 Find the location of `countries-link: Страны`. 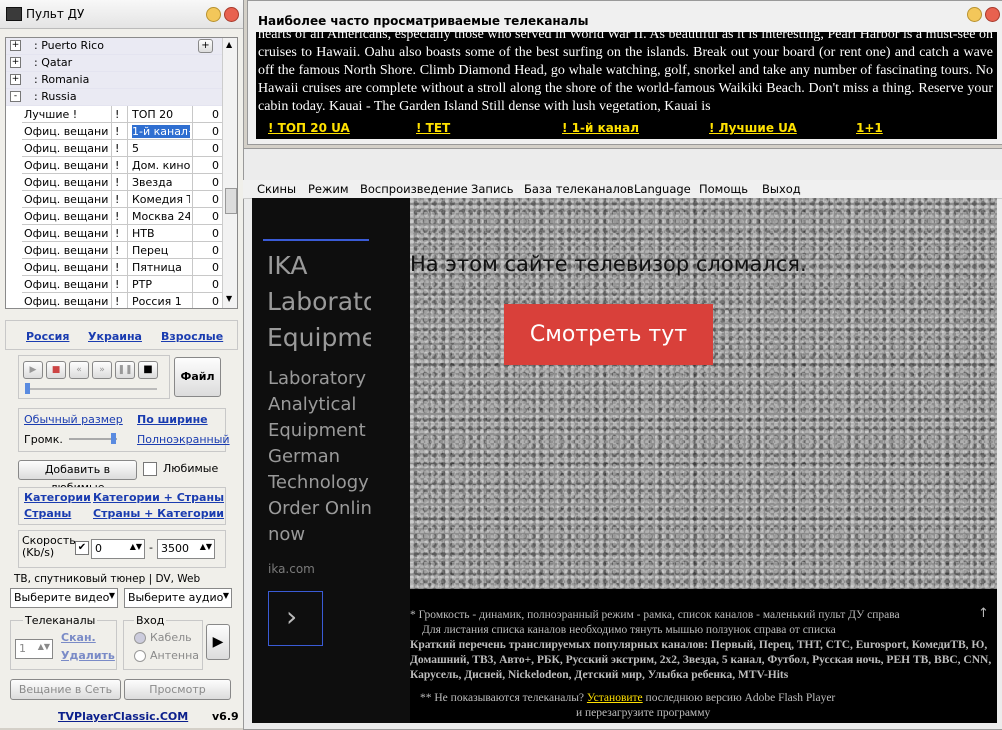

countries-link: Страны is located at coordinates (47, 513).